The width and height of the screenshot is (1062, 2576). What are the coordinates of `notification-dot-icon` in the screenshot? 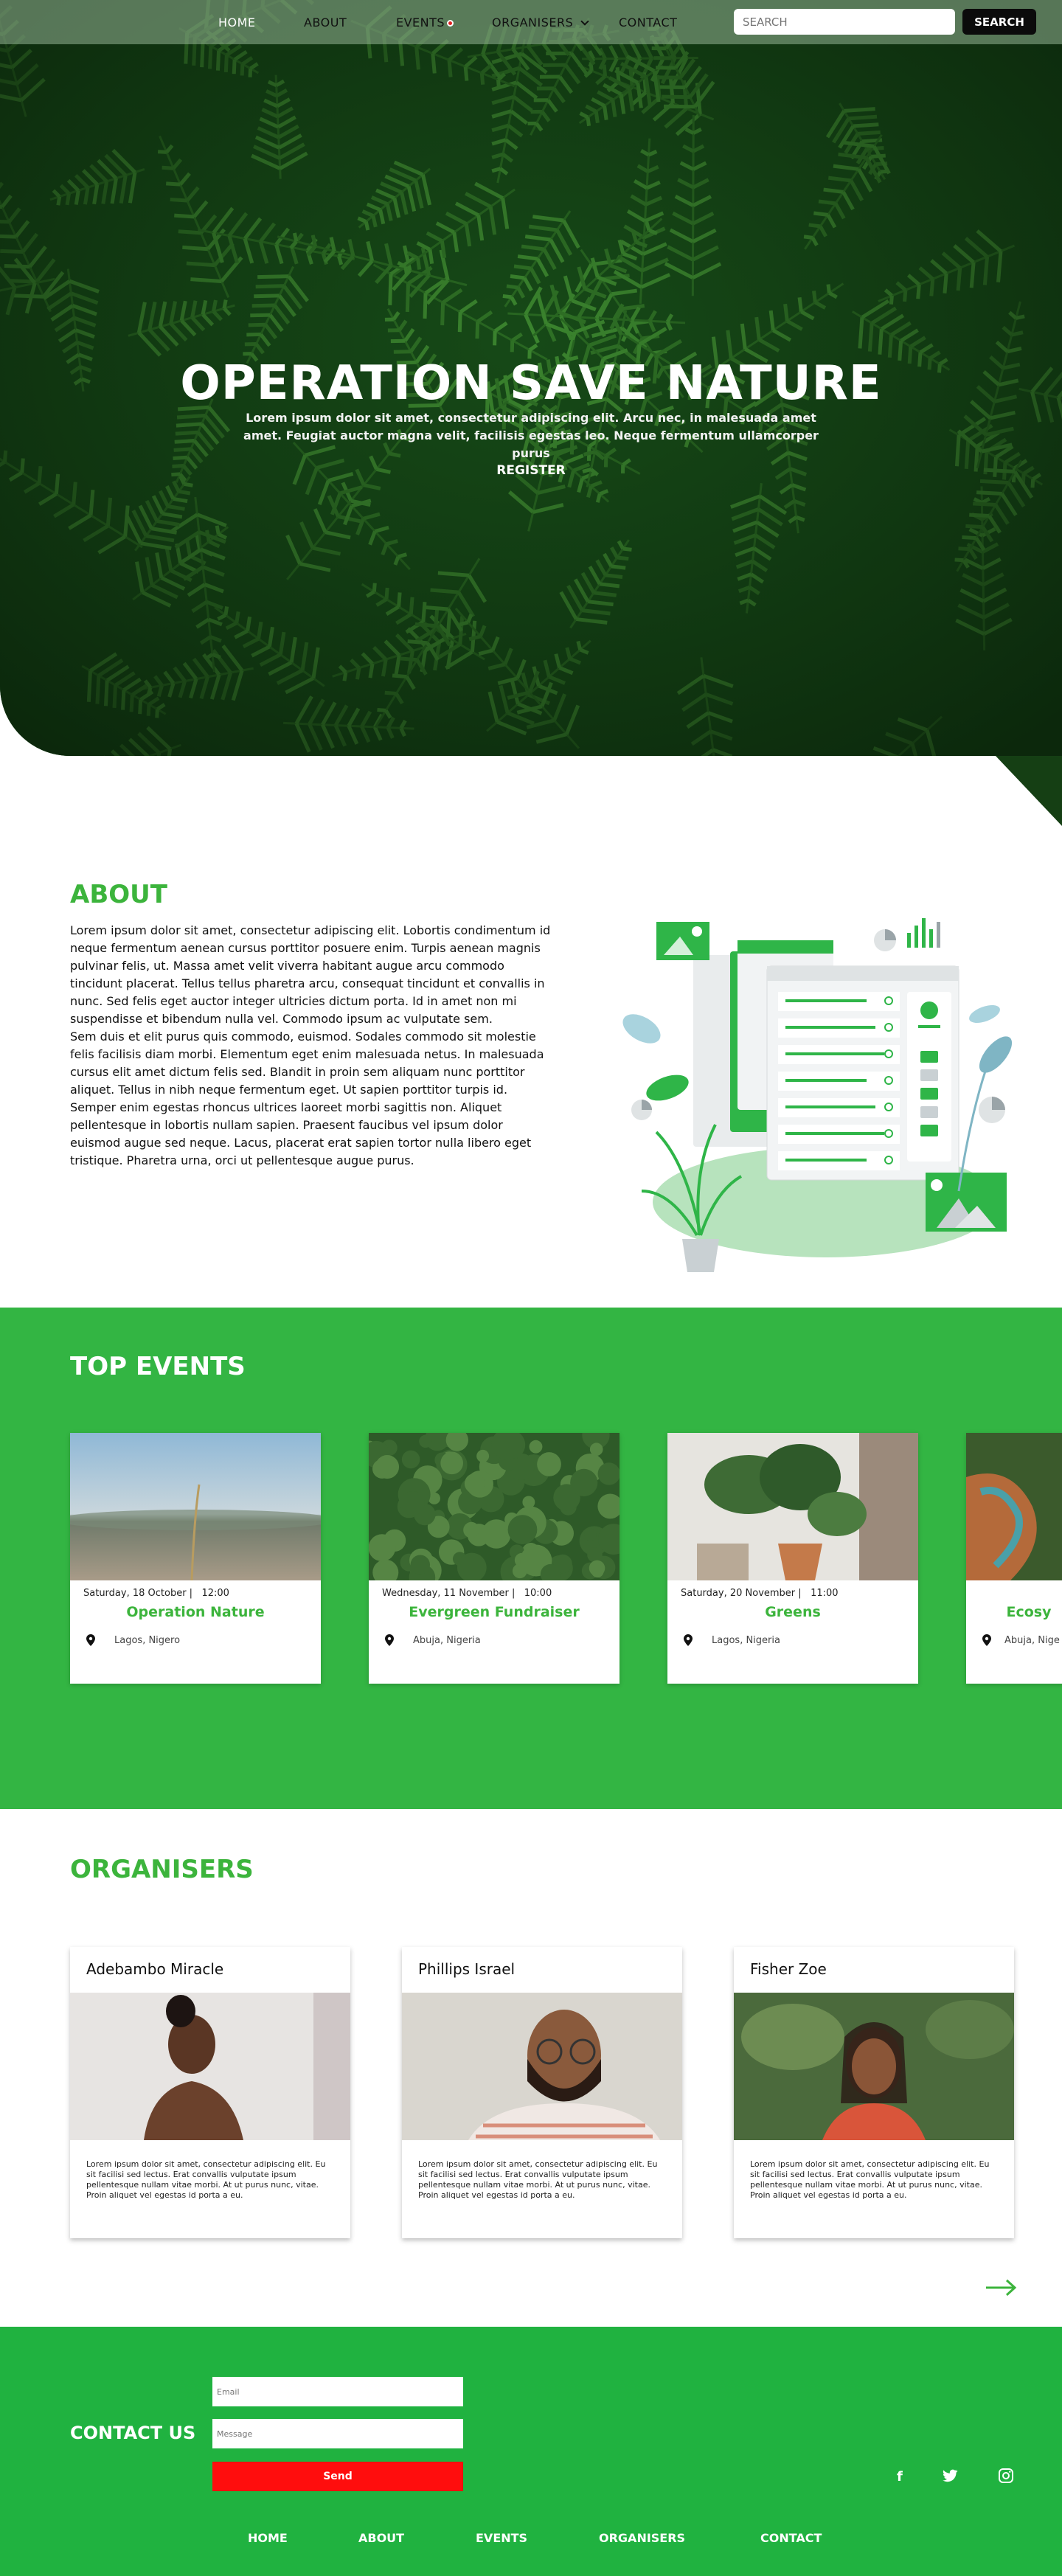 It's located at (450, 23).